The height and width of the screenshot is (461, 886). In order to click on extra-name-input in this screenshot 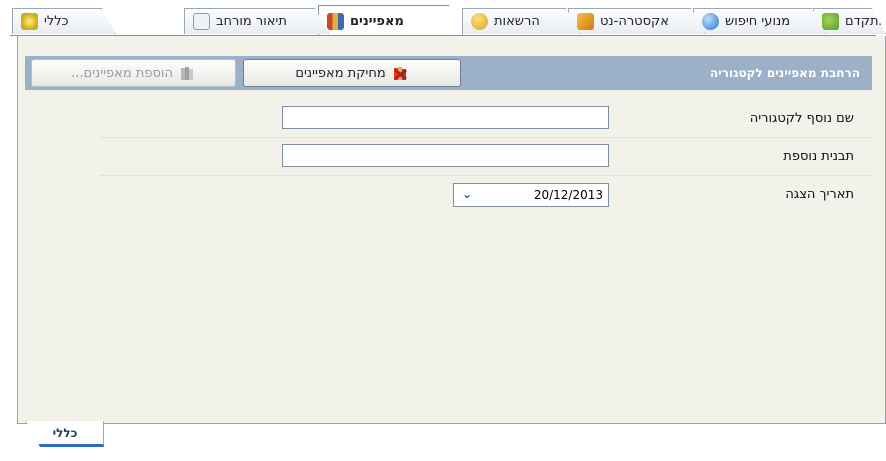, I will do `click(445, 117)`.